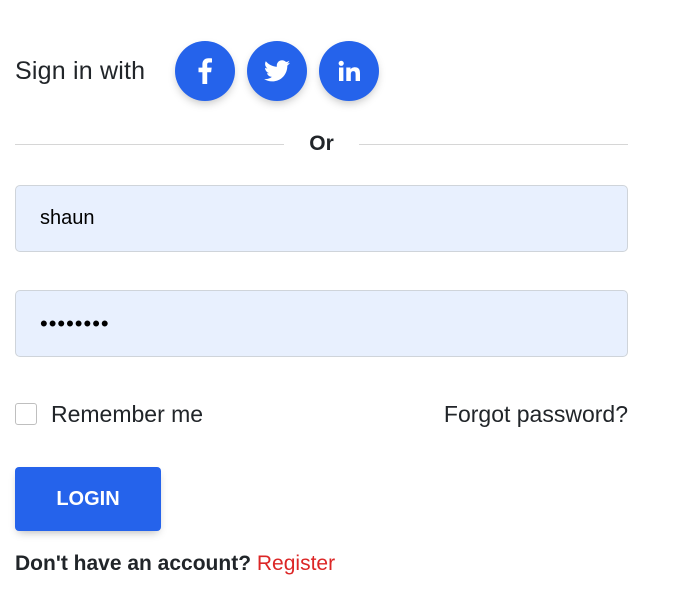 This screenshot has width=687, height=595. Describe the element at coordinates (80, 70) in the screenshot. I see `signin-label: Sign in with` at that location.